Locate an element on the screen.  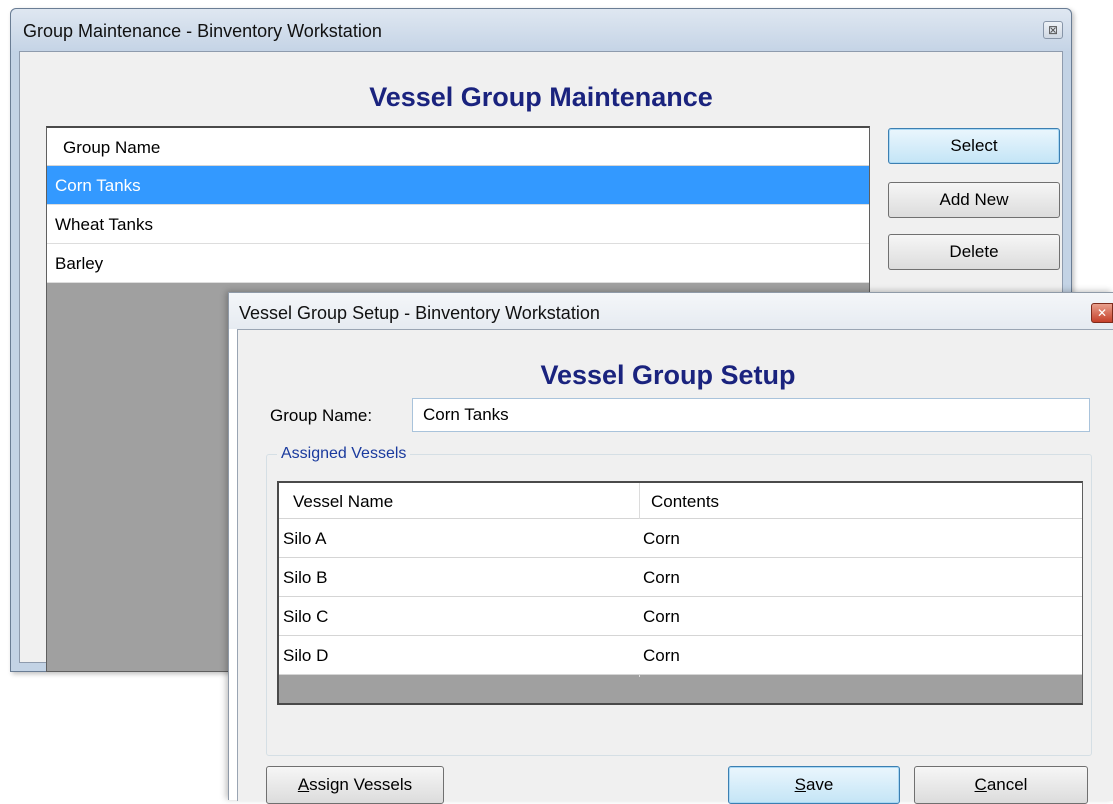
grid-header: Vessel Name Contents is located at coordinates (680, 501).